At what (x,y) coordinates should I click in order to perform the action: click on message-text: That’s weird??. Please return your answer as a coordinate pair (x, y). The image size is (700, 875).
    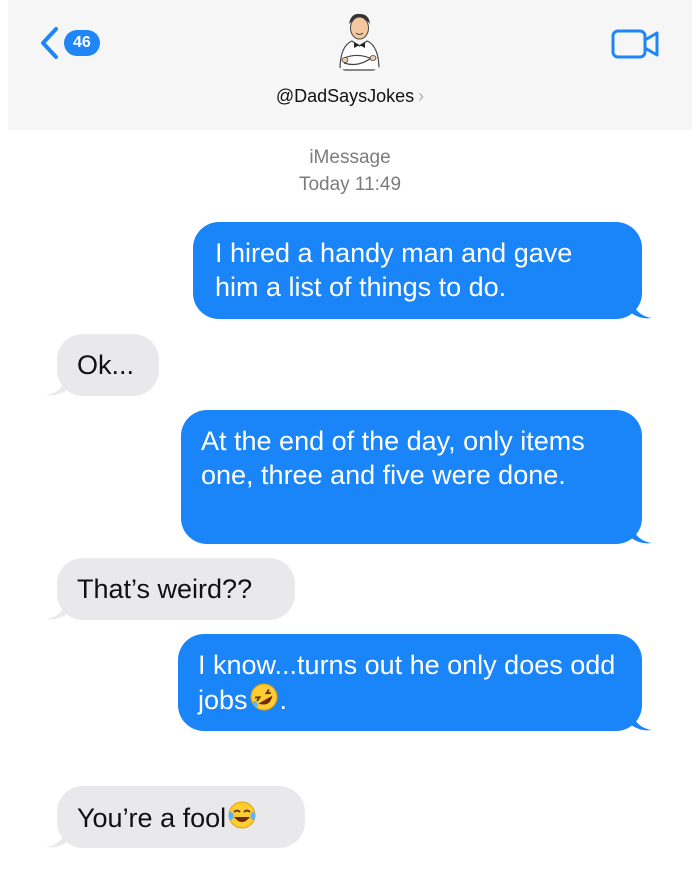
    Looking at the image, I should click on (165, 589).